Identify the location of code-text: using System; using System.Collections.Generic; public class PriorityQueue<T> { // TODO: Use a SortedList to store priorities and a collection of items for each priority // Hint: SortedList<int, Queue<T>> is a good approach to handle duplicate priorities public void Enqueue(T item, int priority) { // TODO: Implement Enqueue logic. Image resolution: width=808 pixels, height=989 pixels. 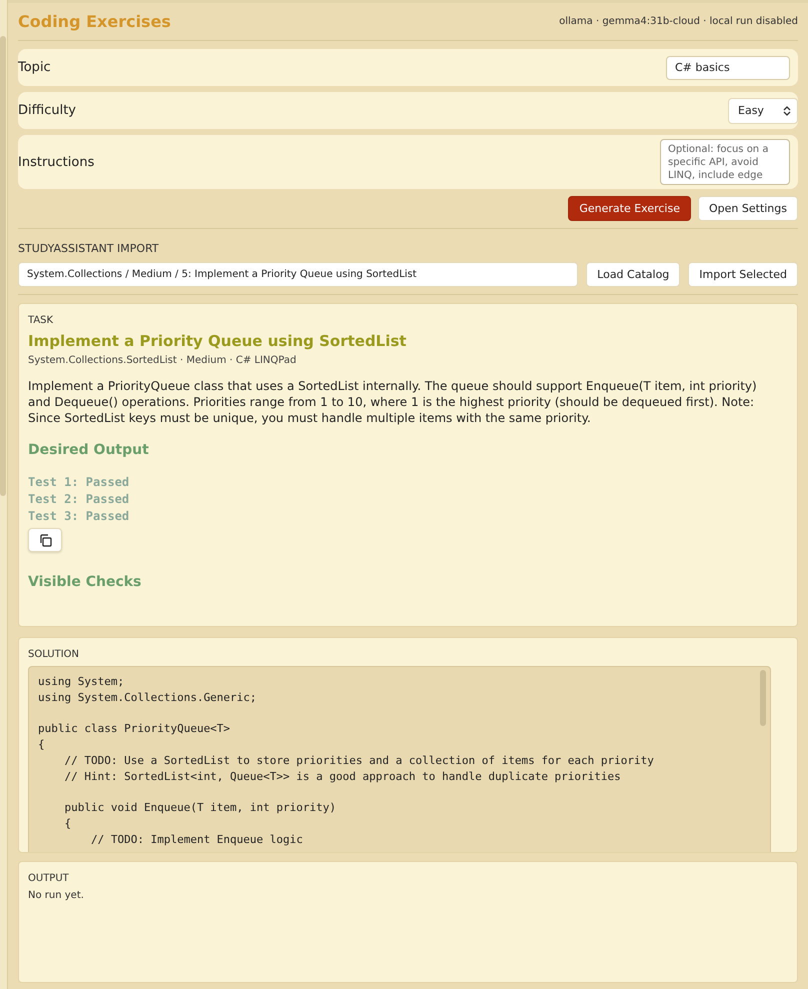
(346, 761).